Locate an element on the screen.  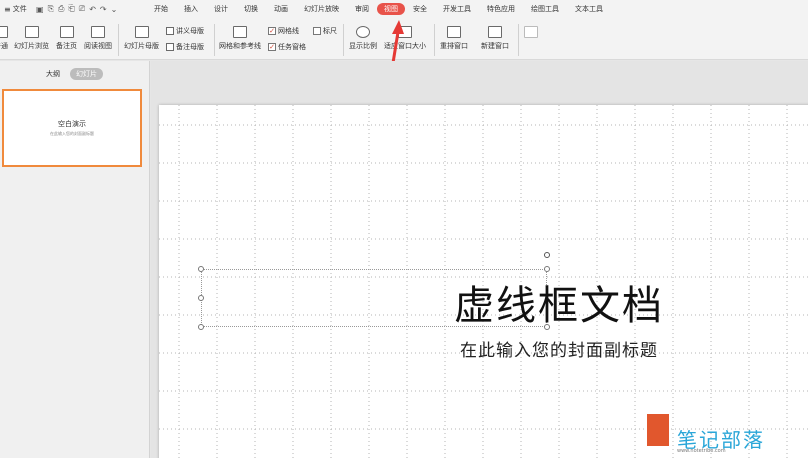
print-icon: ⎙ is located at coordinates (61, 9).